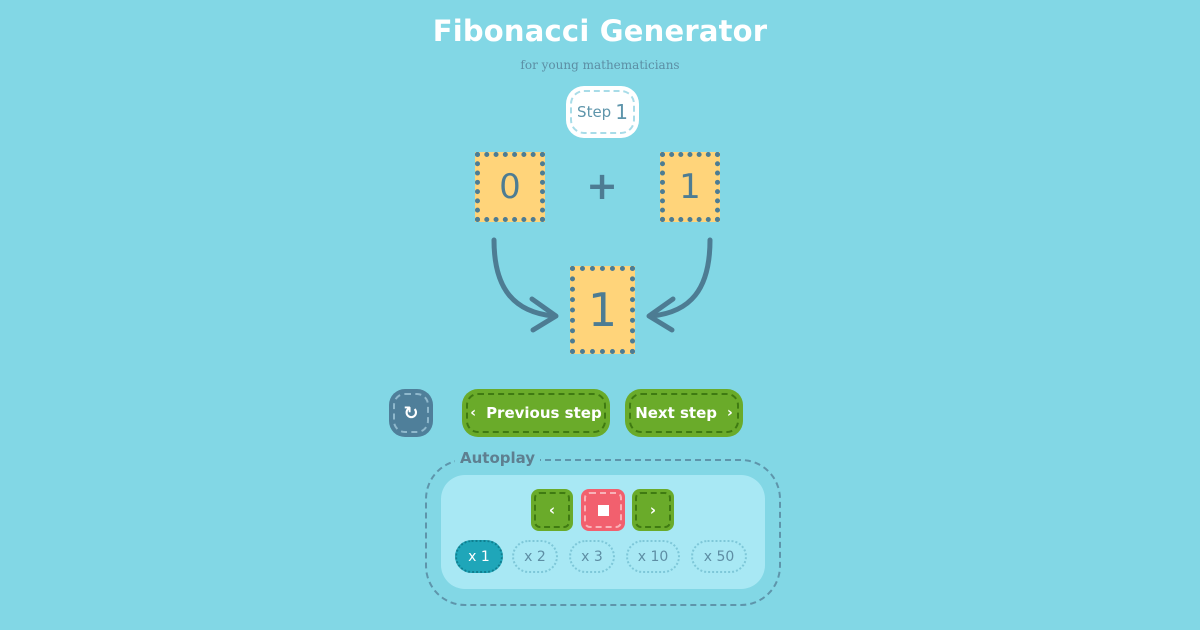 The width and height of the screenshot is (1200, 630). I want to click on speed-option-x50: x 50, so click(719, 556).